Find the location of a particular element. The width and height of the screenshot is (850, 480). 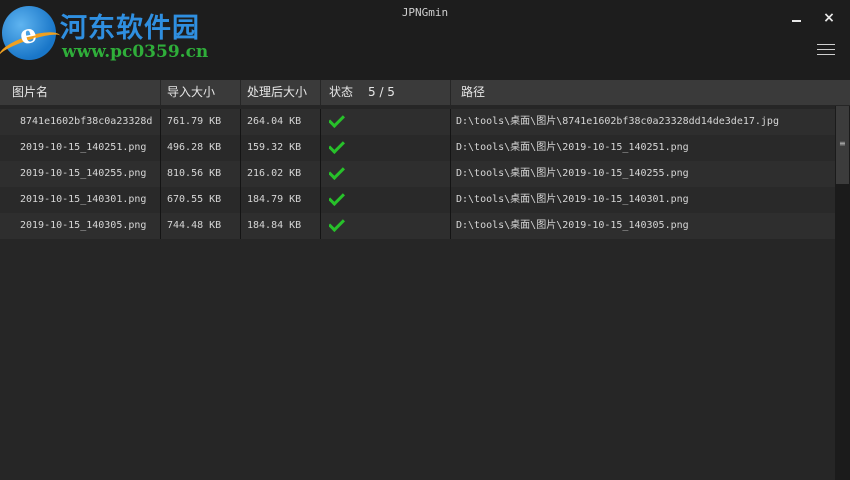

file-path: D:\tools\桌面\图片\2019-10-15_140301.png is located at coordinates (572, 199).